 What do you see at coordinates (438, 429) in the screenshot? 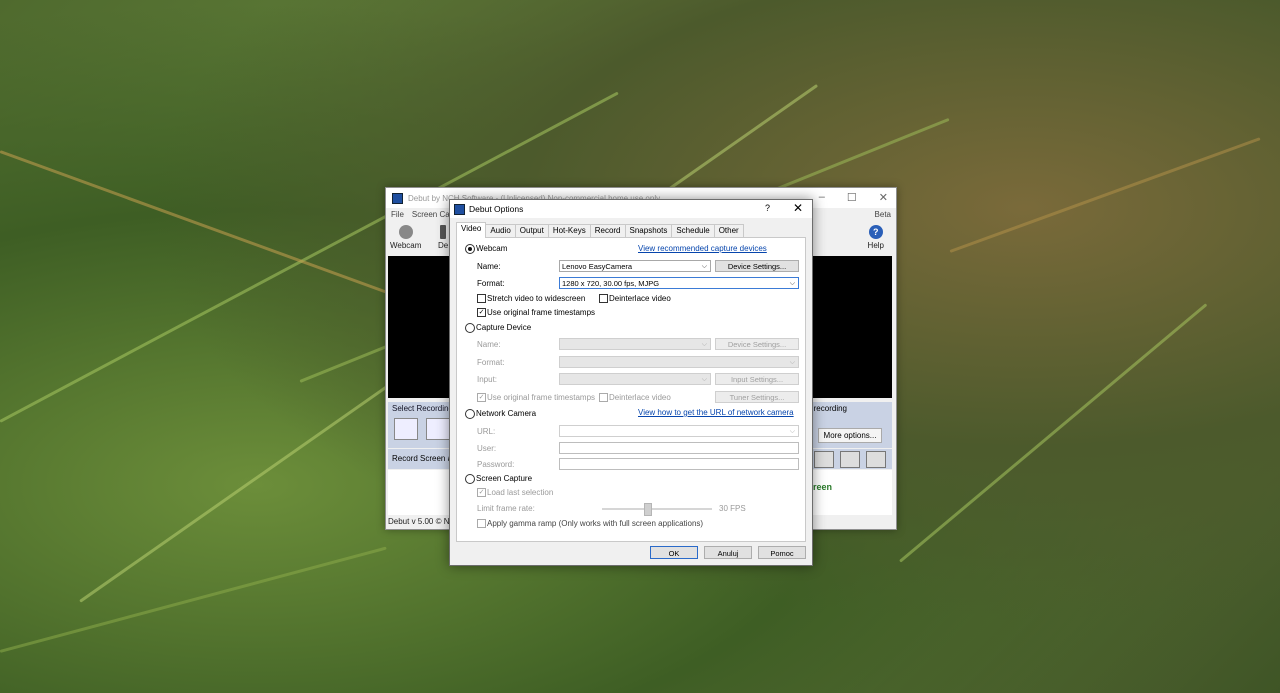
I see `select-window-button` at bounding box center [438, 429].